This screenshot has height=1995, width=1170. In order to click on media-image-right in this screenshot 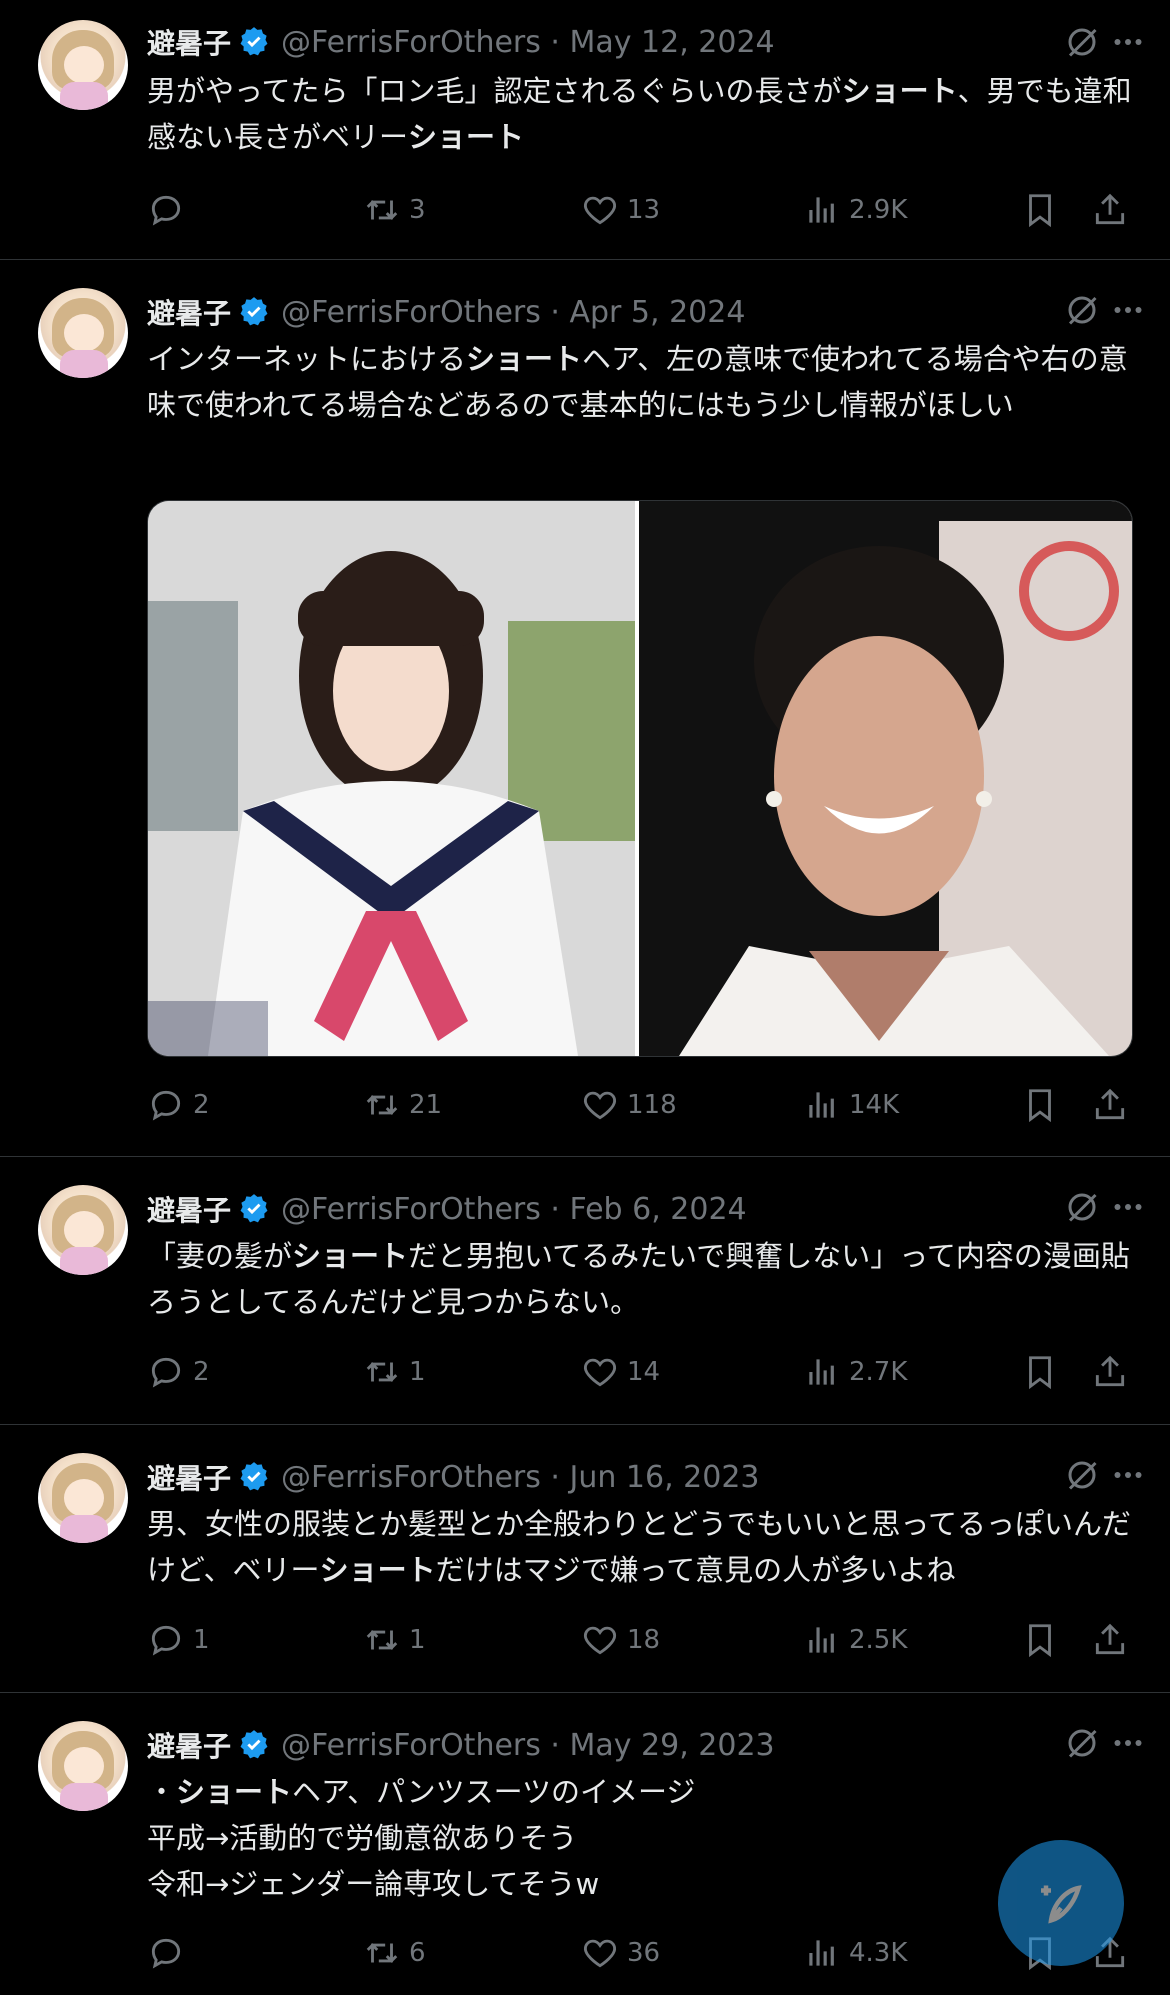, I will do `click(883, 778)`.